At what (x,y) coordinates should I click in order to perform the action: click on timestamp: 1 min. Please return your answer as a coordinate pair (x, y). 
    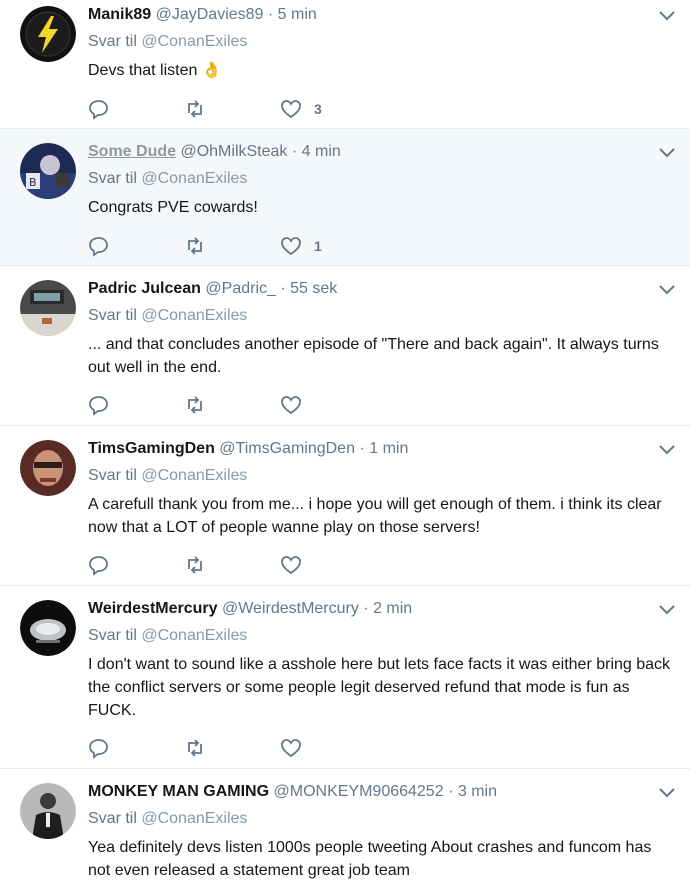
    Looking at the image, I should click on (388, 448).